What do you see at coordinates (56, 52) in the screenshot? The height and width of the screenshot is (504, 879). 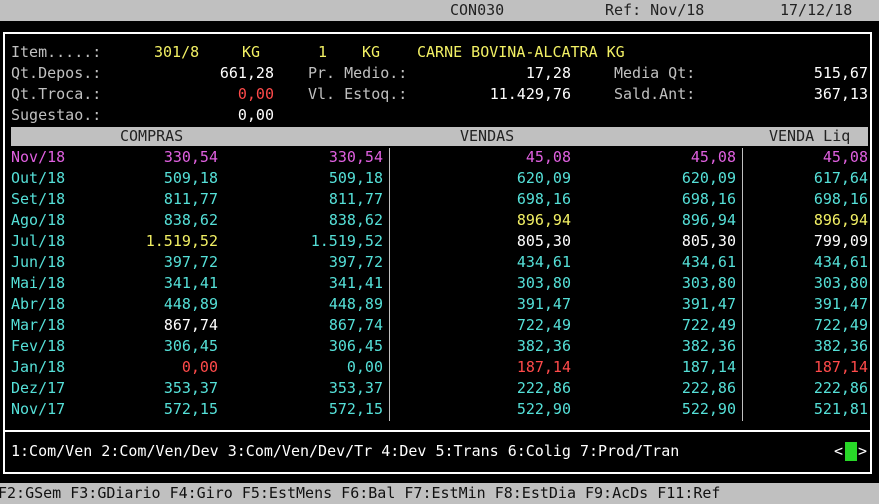 I see `item-label: Item.....:` at bounding box center [56, 52].